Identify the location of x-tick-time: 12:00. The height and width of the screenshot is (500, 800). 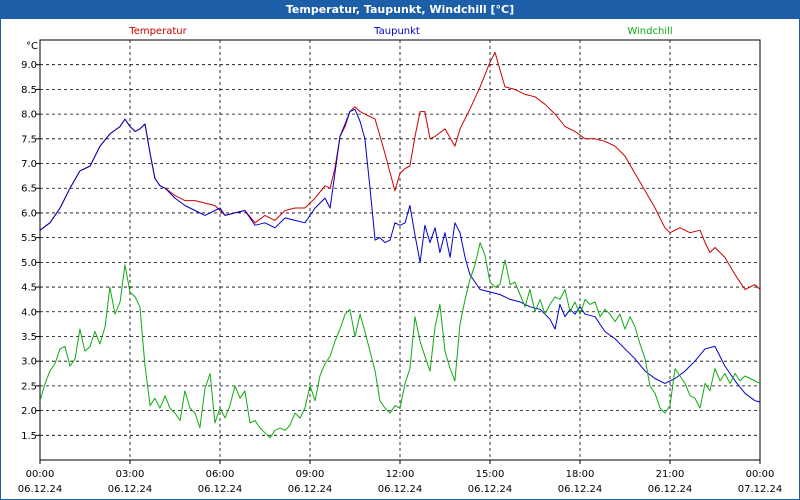
(400, 474).